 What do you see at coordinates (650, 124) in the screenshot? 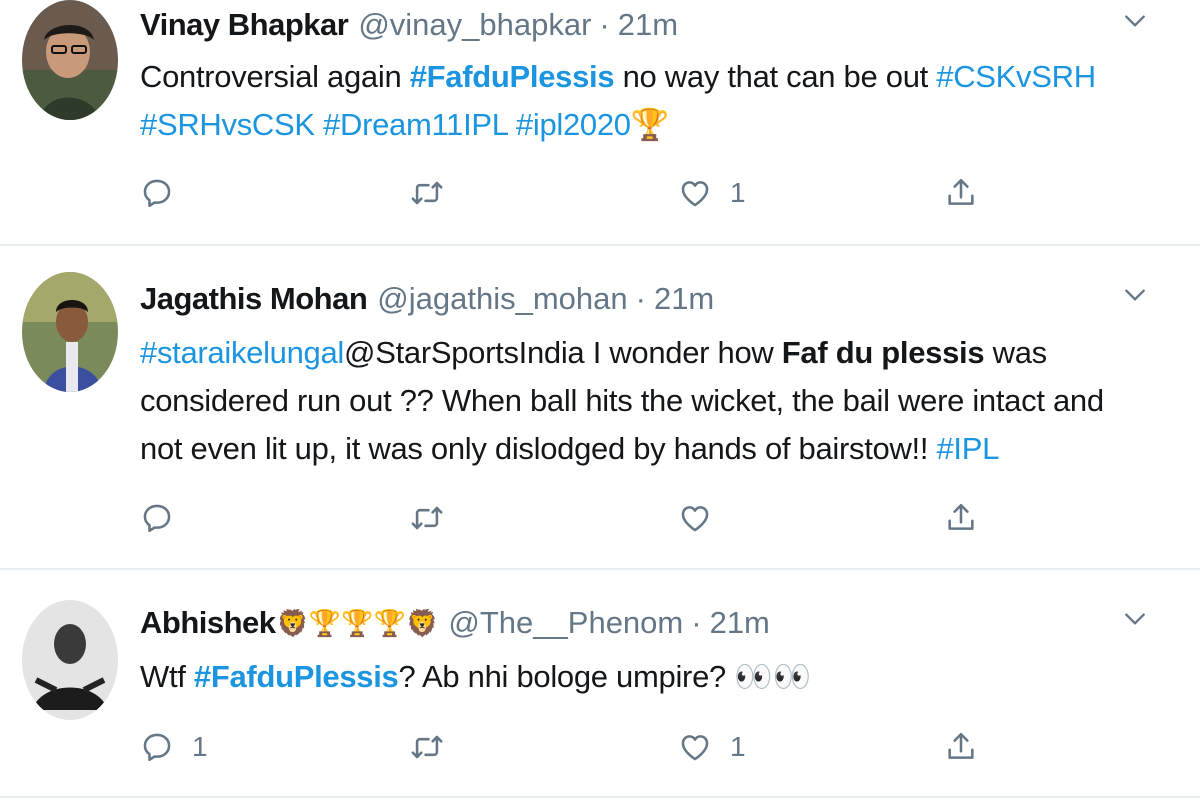
I see `trophy-emoji: 🏆` at bounding box center [650, 124].